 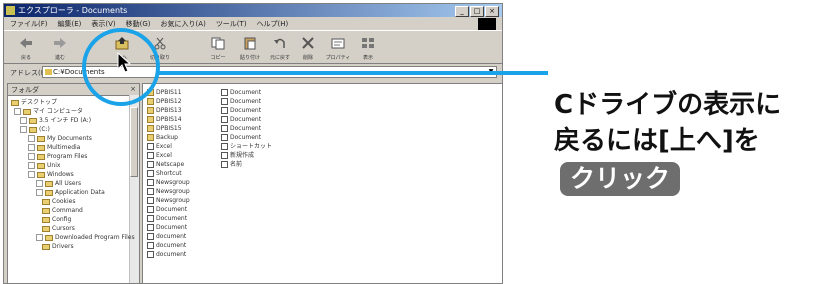 I want to click on menu-file: ファイル(F), so click(x=29, y=24).